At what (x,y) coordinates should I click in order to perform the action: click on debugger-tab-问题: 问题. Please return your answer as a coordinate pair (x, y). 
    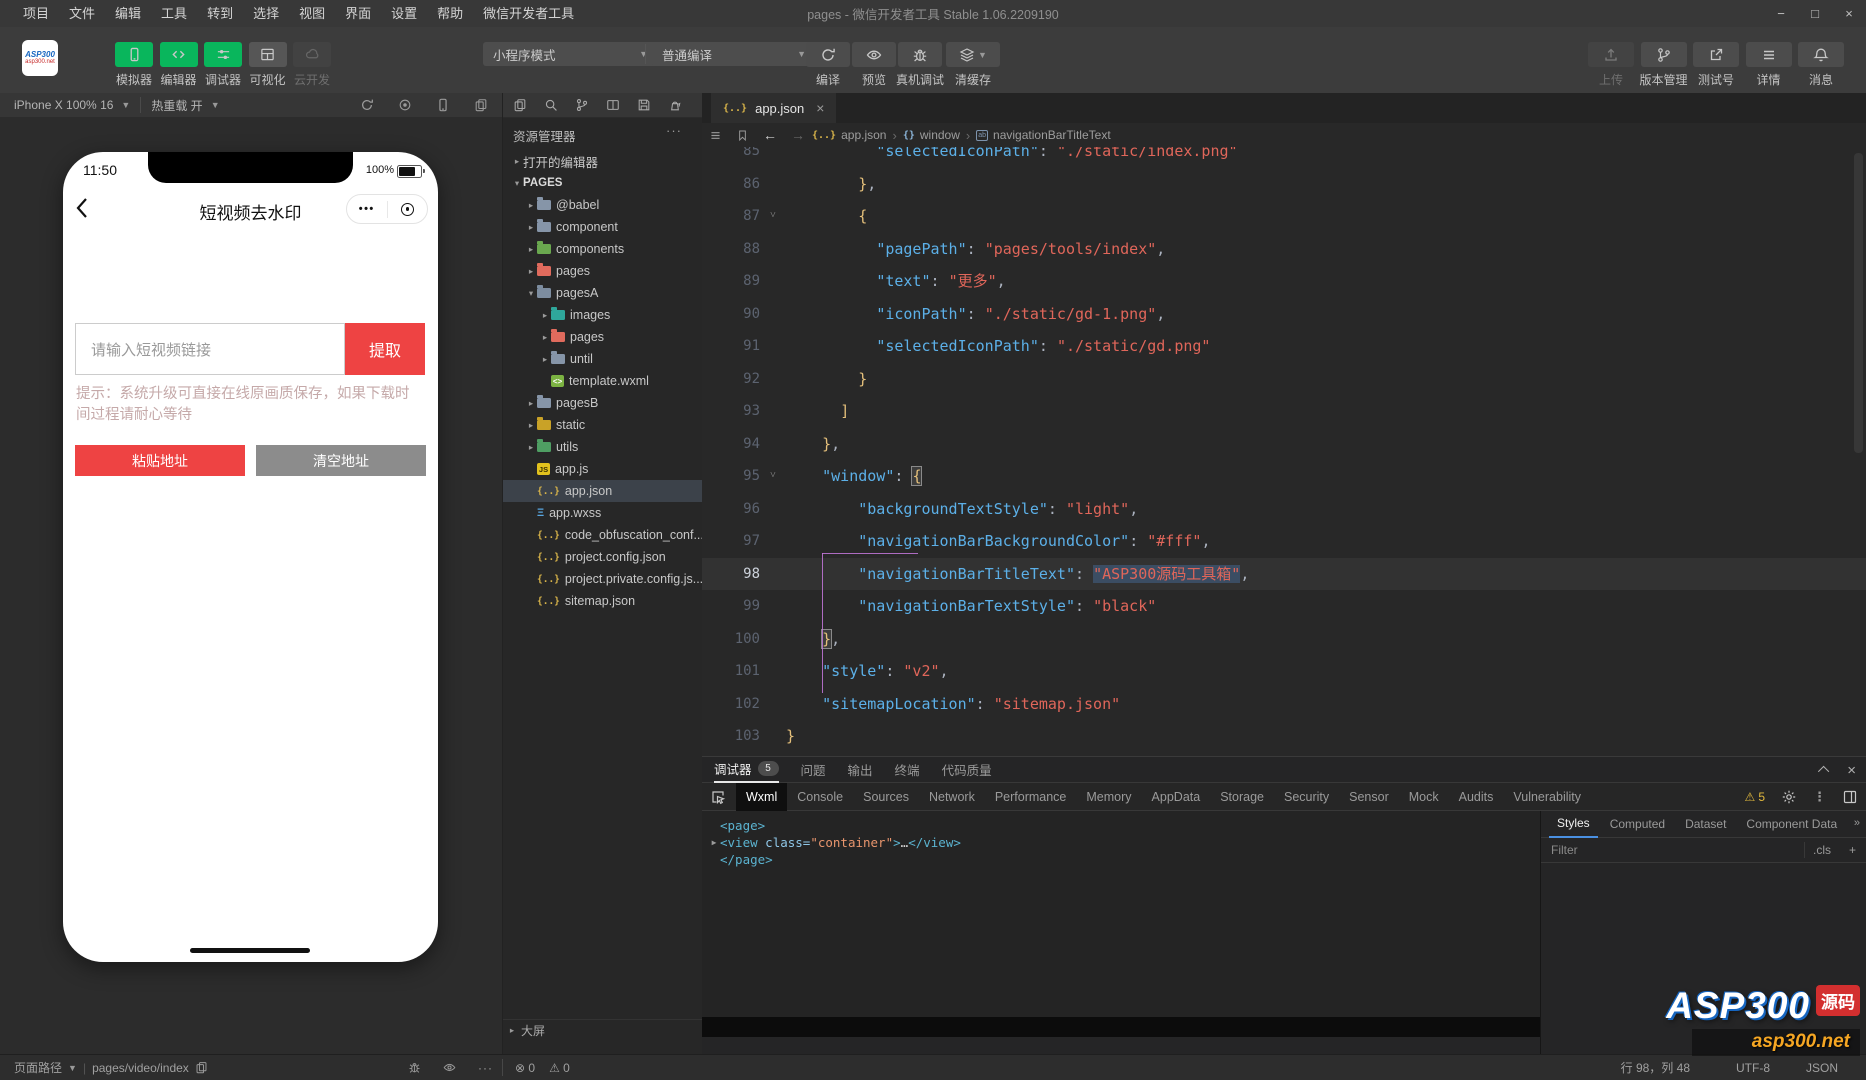
    Looking at the image, I should click on (813, 769).